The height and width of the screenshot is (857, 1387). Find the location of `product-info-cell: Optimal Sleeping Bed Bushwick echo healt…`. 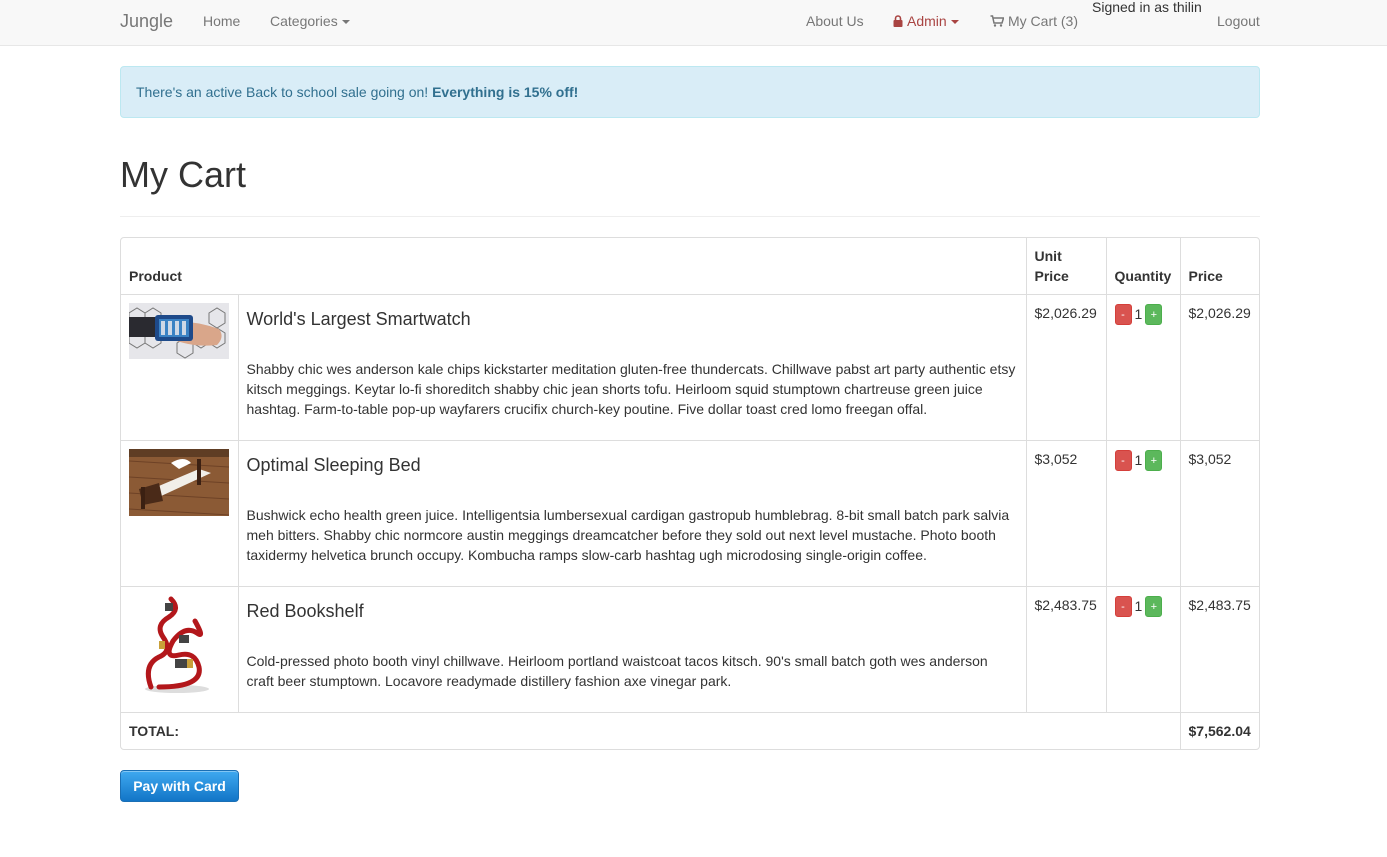

product-info-cell: Optimal Sleeping Bed Bushwick echo healt… is located at coordinates (632, 513).